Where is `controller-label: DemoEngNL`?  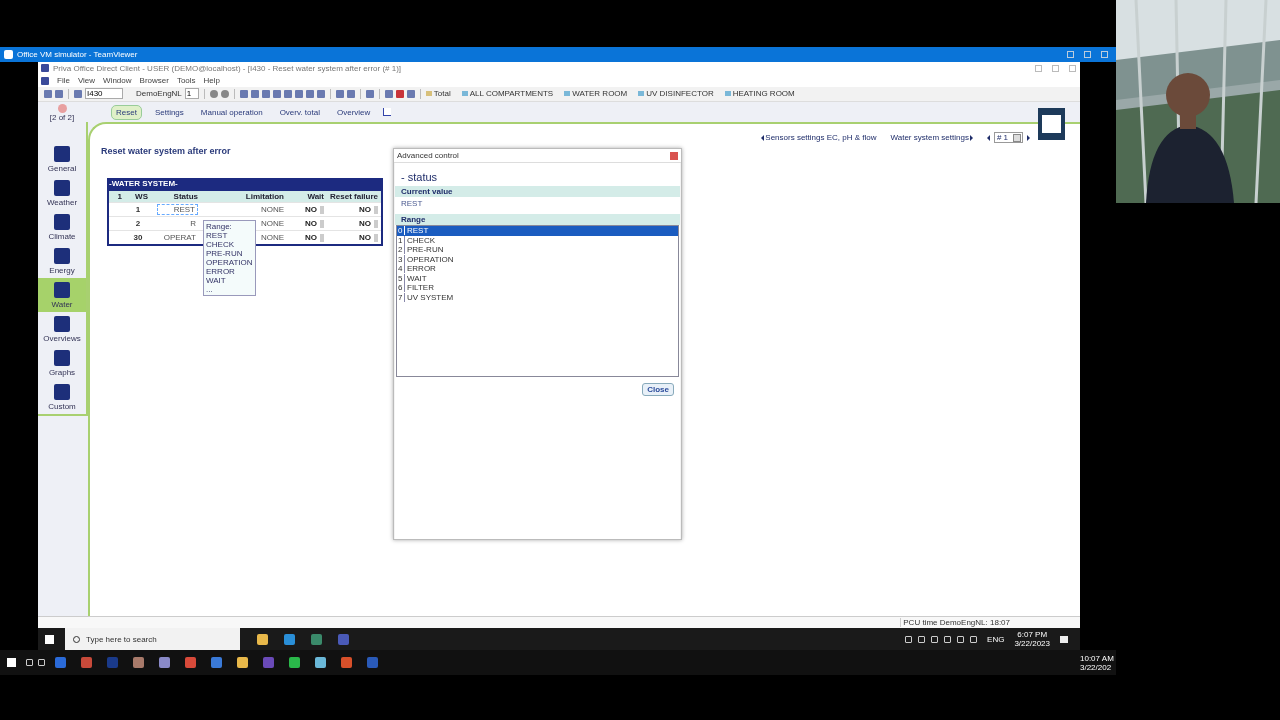 controller-label: DemoEngNL is located at coordinates (159, 94).